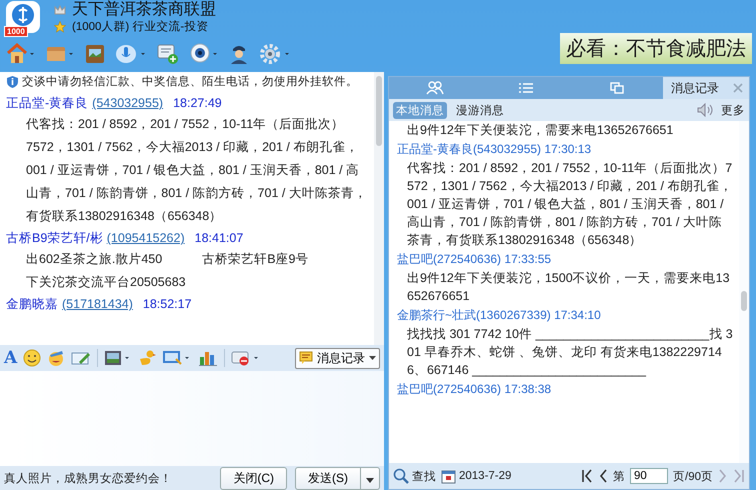 The width and height of the screenshot is (756, 490). What do you see at coordinates (60, 9) in the screenshot?
I see `crown-icon` at bounding box center [60, 9].